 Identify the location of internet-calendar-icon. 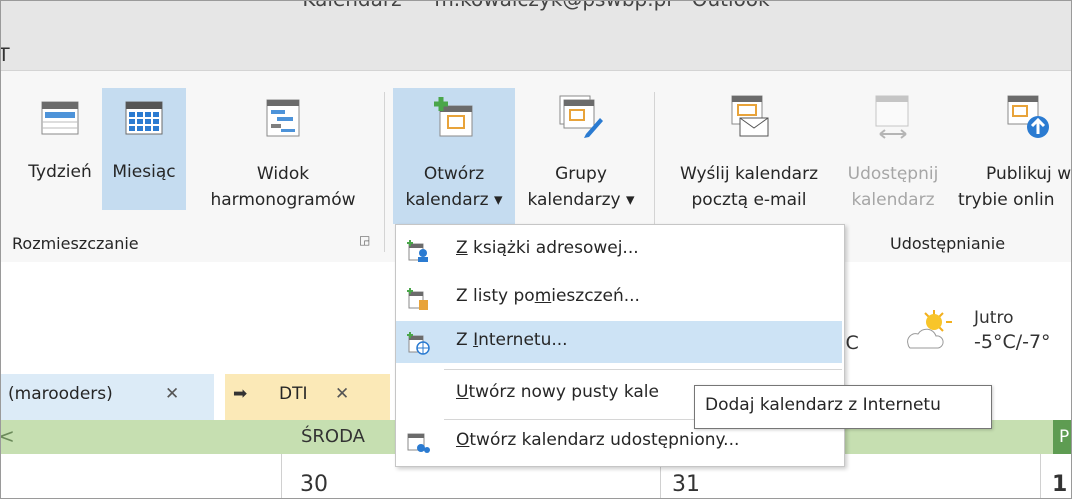
(418, 343).